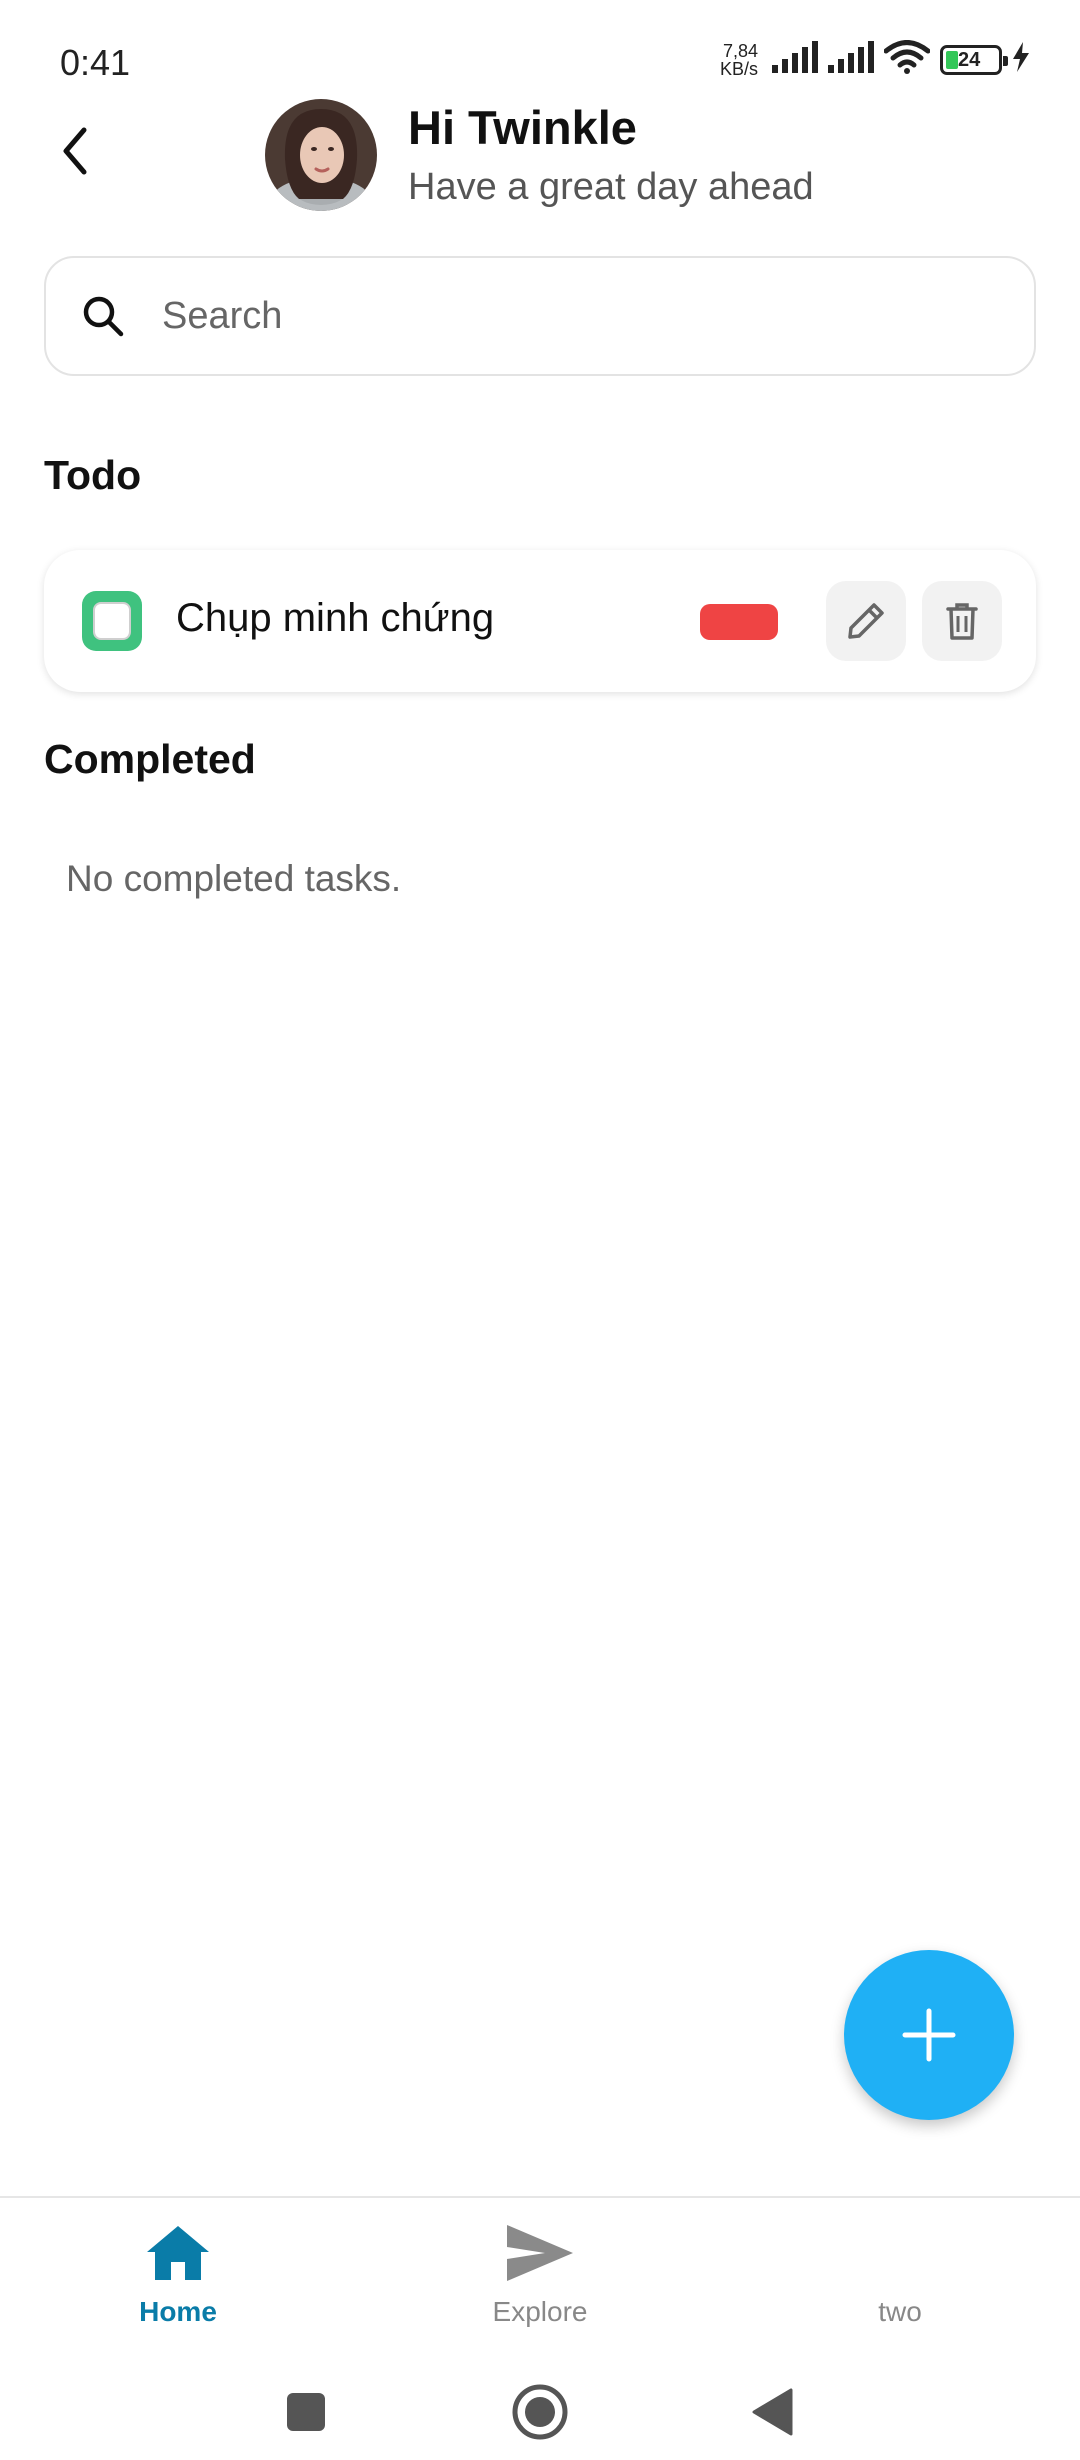 The image size is (1080, 2460). I want to click on nav-label-two: two, so click(900, 2311).